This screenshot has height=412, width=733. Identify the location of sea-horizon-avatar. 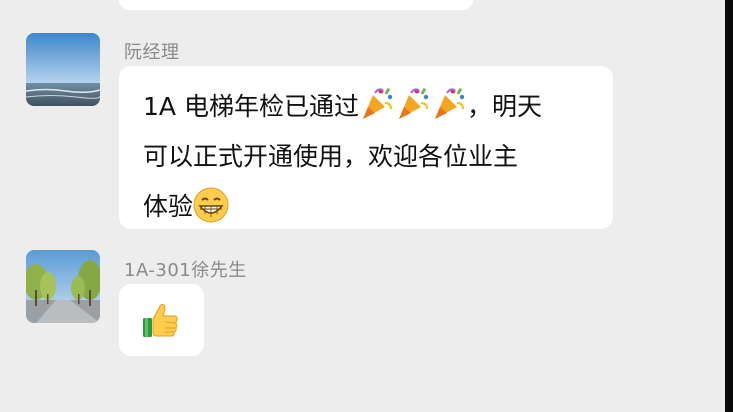
(63, 69).